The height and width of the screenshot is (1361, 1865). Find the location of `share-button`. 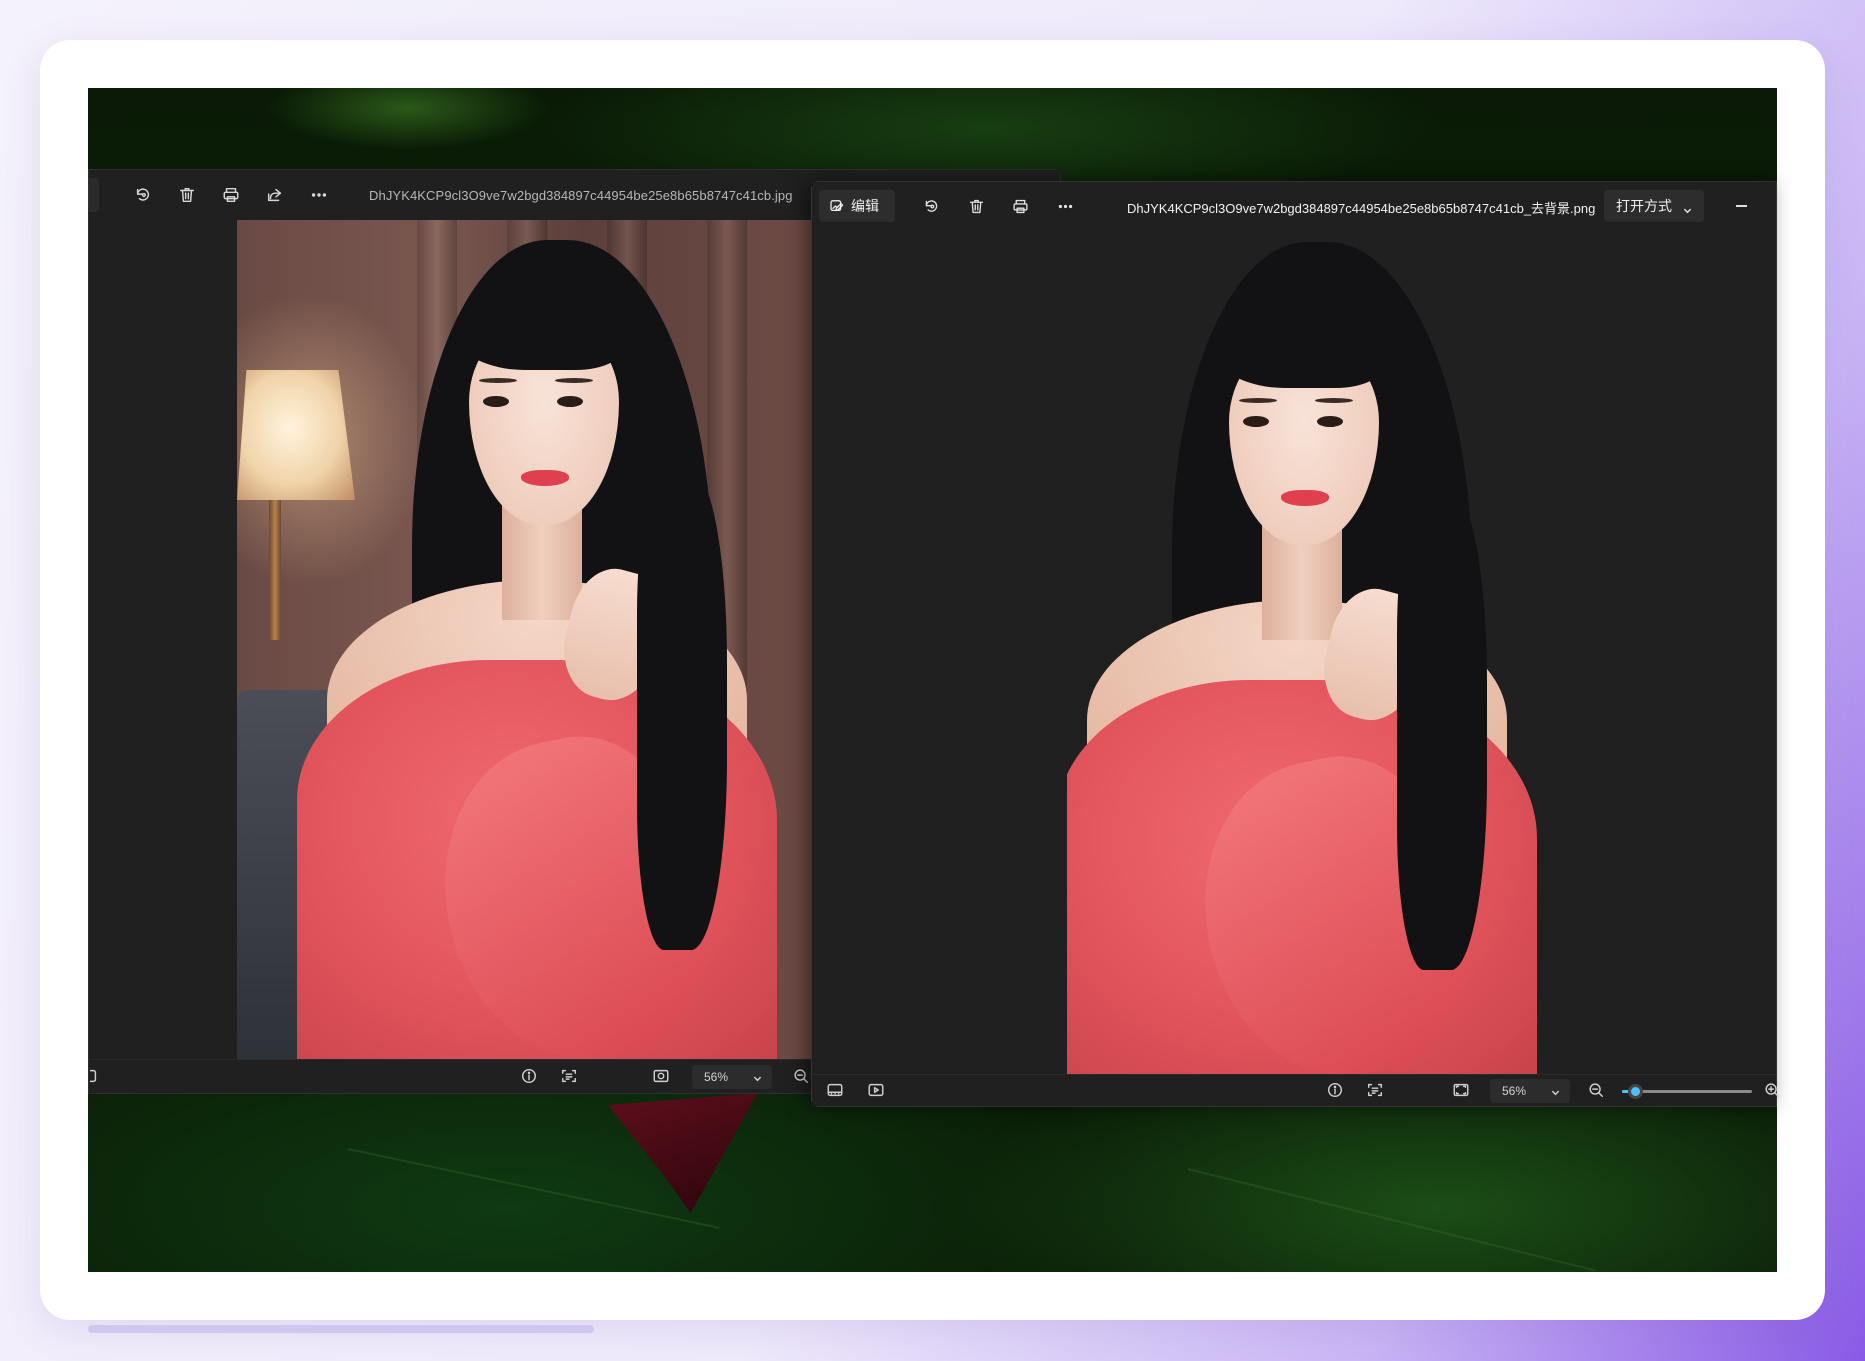

share-button is located at coordinates (275, 195).